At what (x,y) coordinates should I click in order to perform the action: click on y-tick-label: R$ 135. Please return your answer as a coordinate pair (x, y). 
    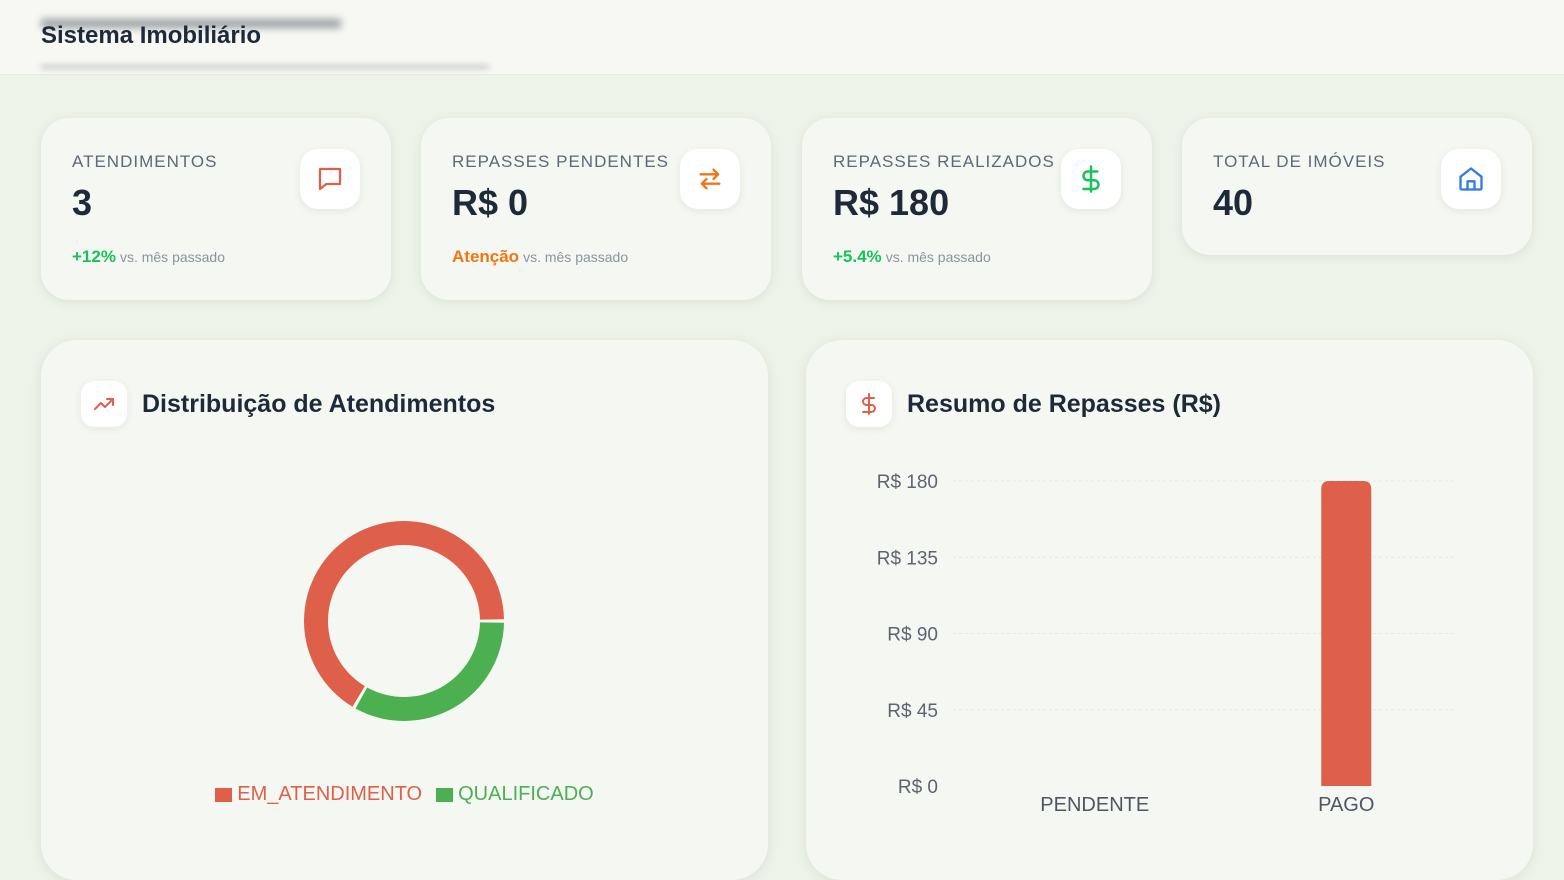
    Looking at the image, I should click on (907, 558).